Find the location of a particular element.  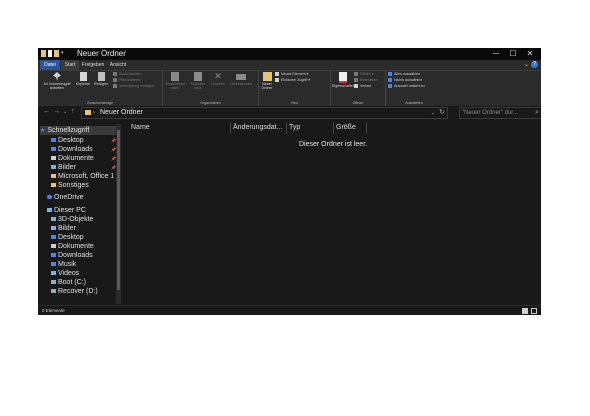

group-label-open: Öffnen is located at coordinates (358, 103).